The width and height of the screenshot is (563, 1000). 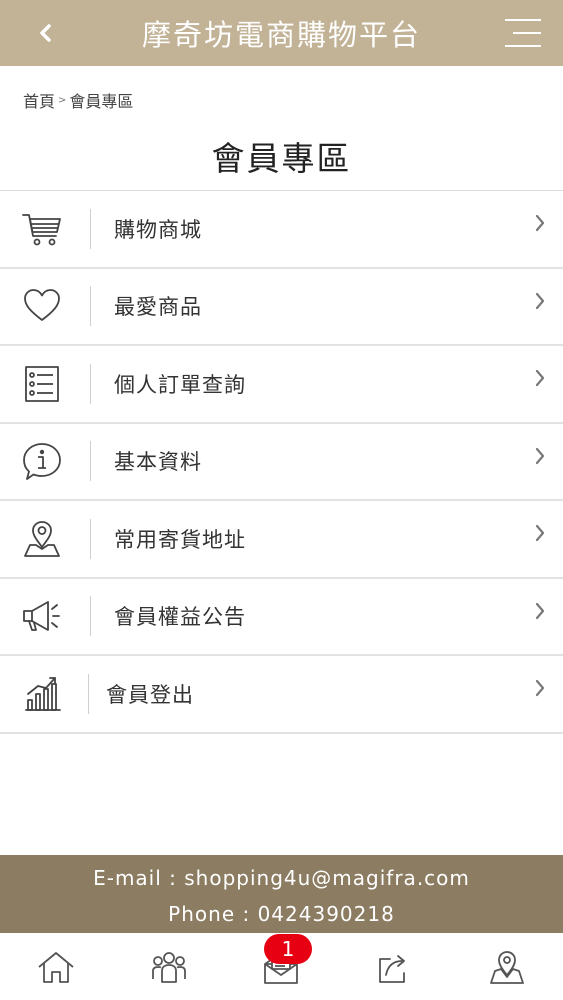 What do you see at coordinates (281, 540) in the screenshot?
I see `menu-item-shipping-address: 常用寄貨地址` at bounding box center [281, 540].